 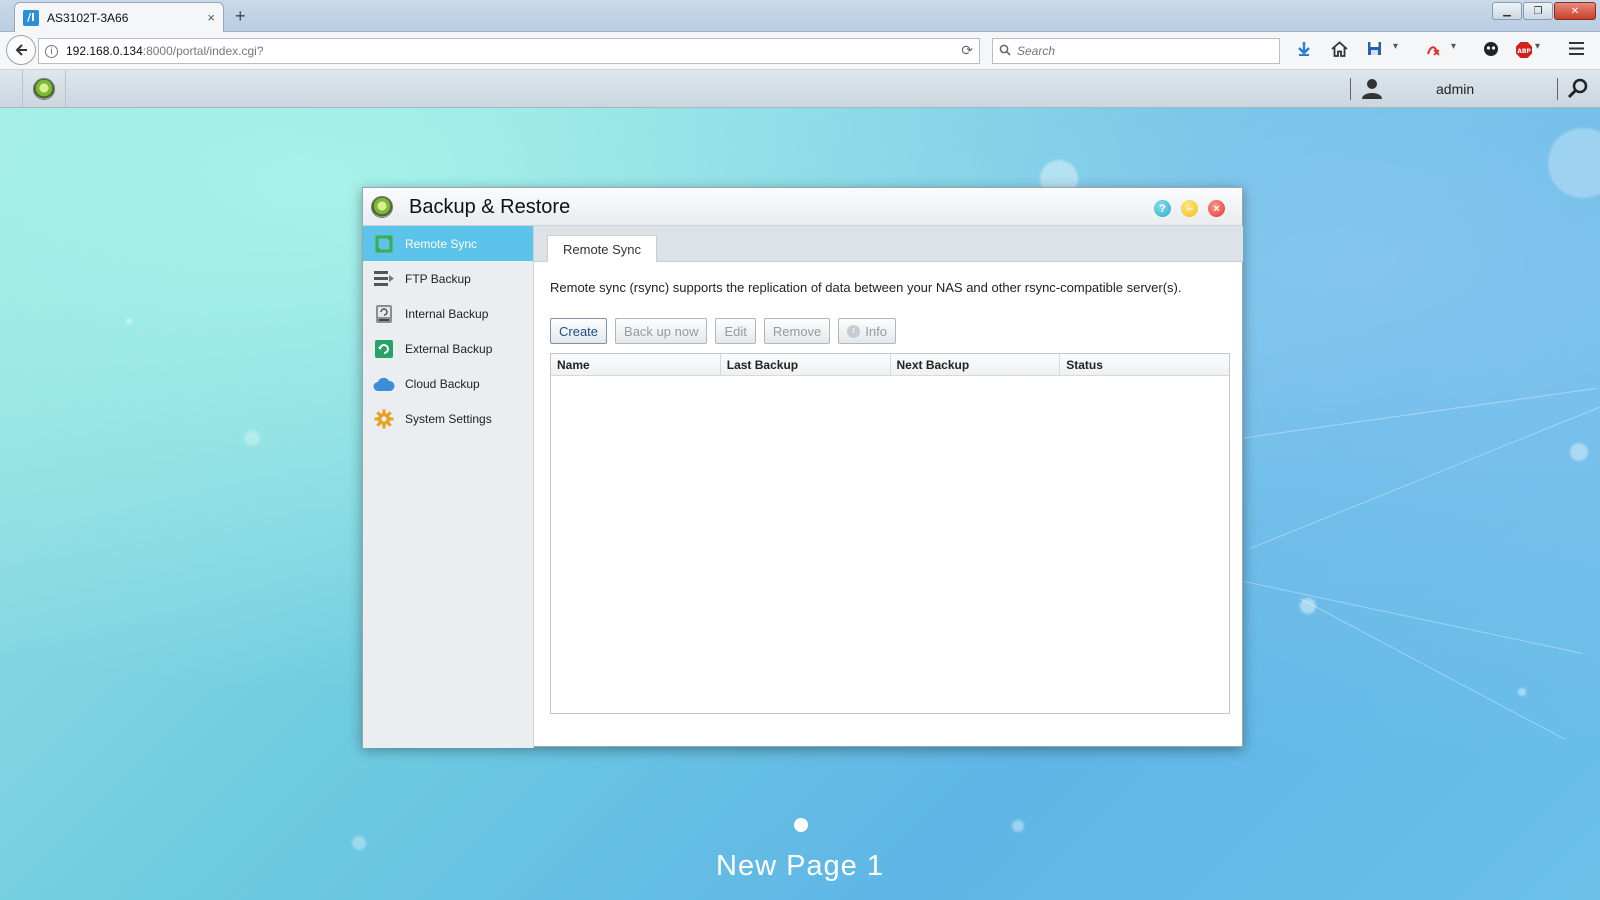 I want to click on page-indicator-dot, so click(x=801, y=825).